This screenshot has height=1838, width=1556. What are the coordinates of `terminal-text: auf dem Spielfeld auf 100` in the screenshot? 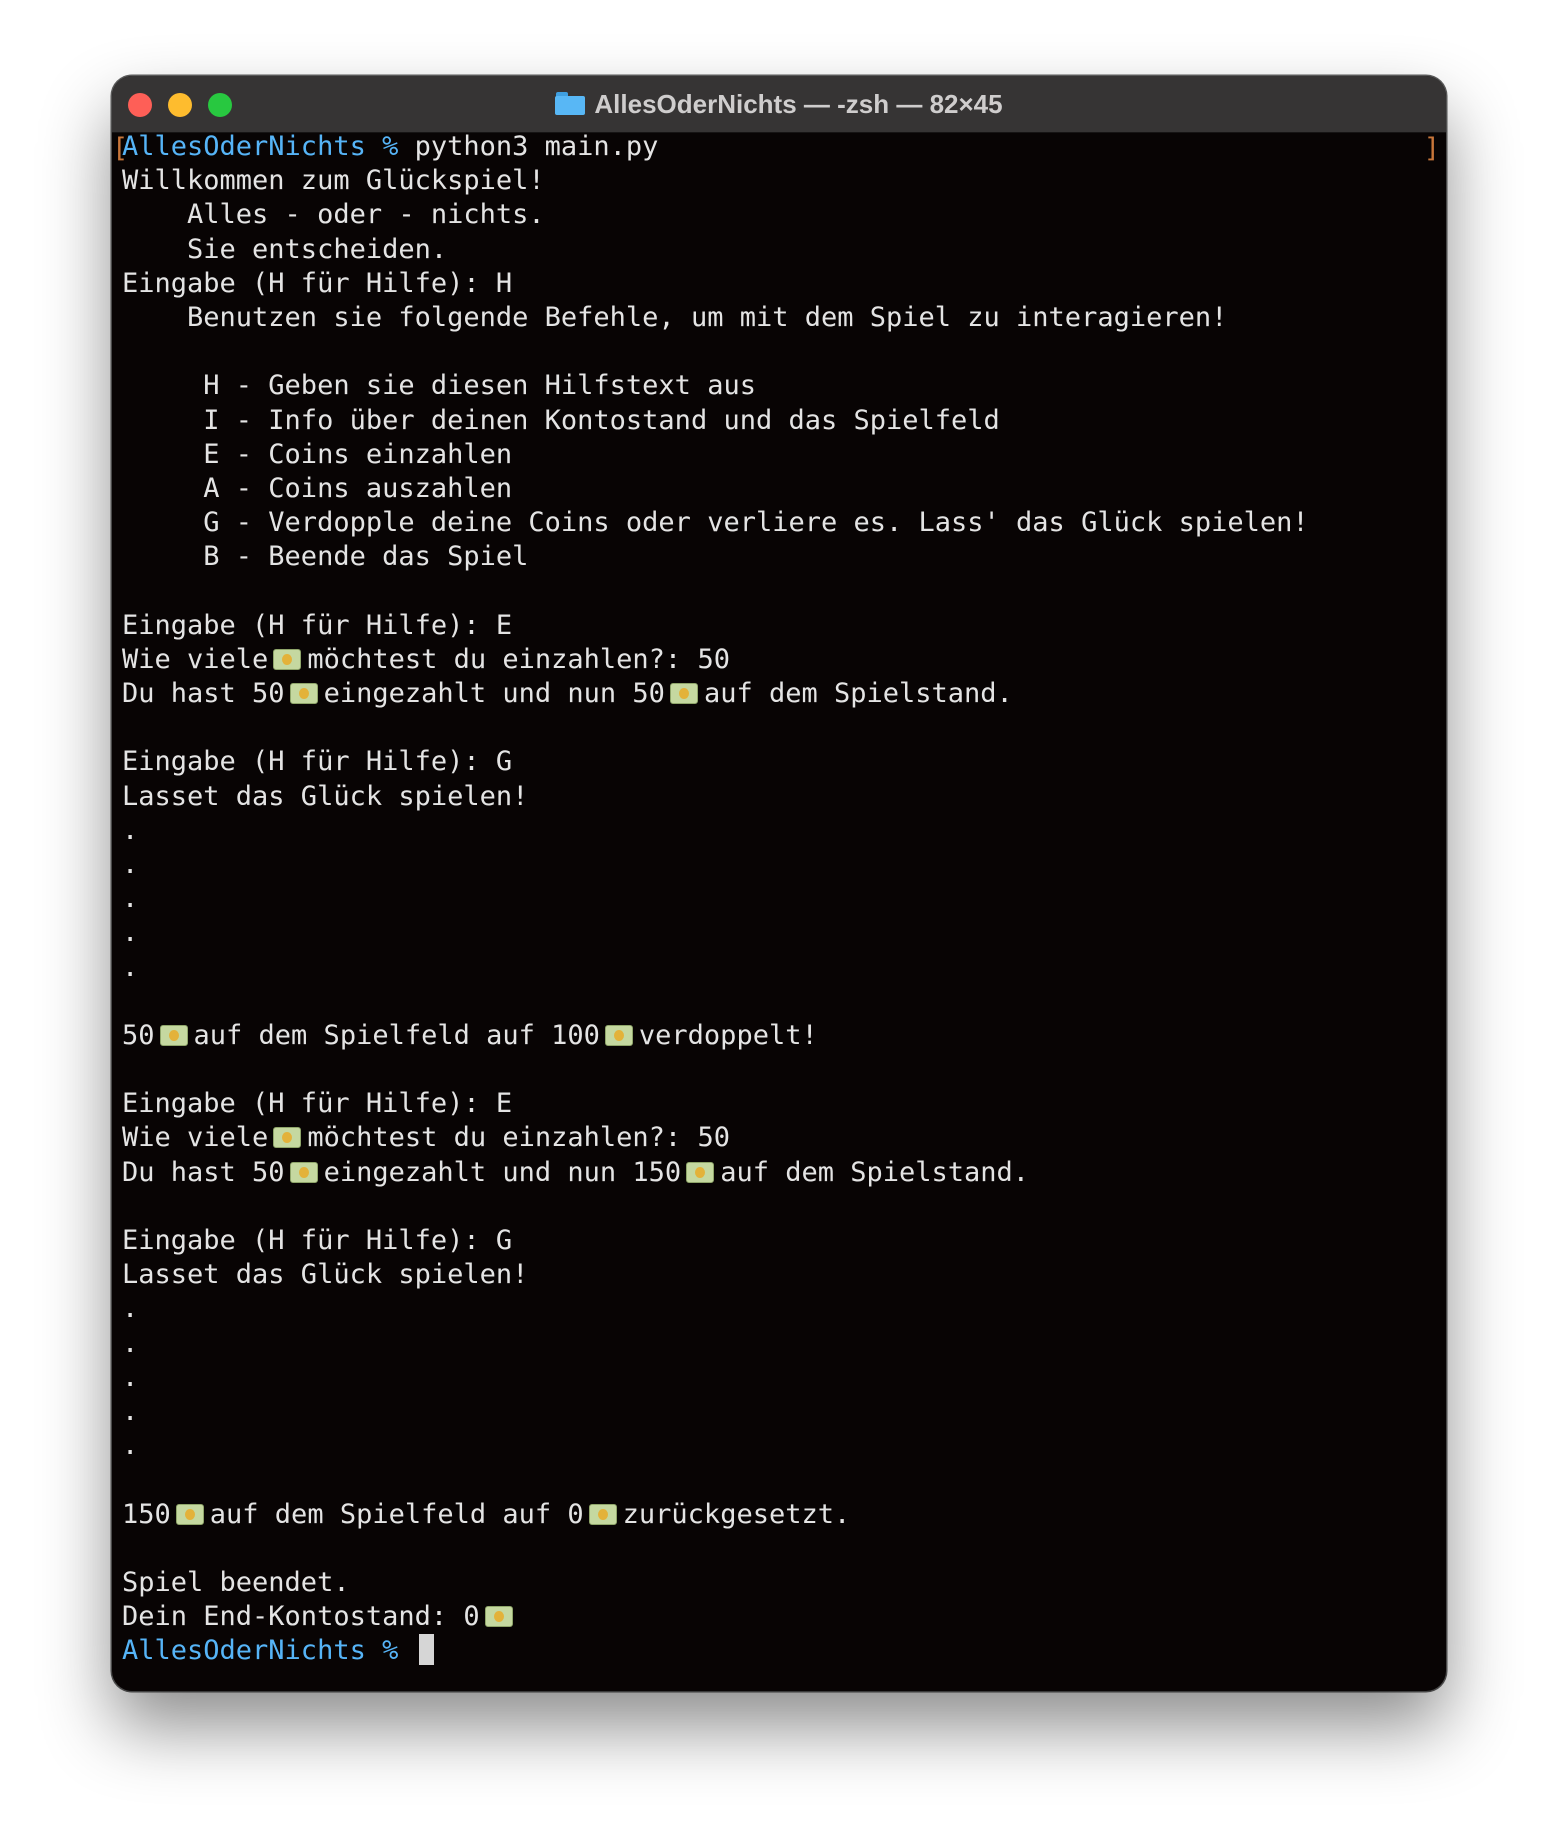 It's located at (396, 1035).